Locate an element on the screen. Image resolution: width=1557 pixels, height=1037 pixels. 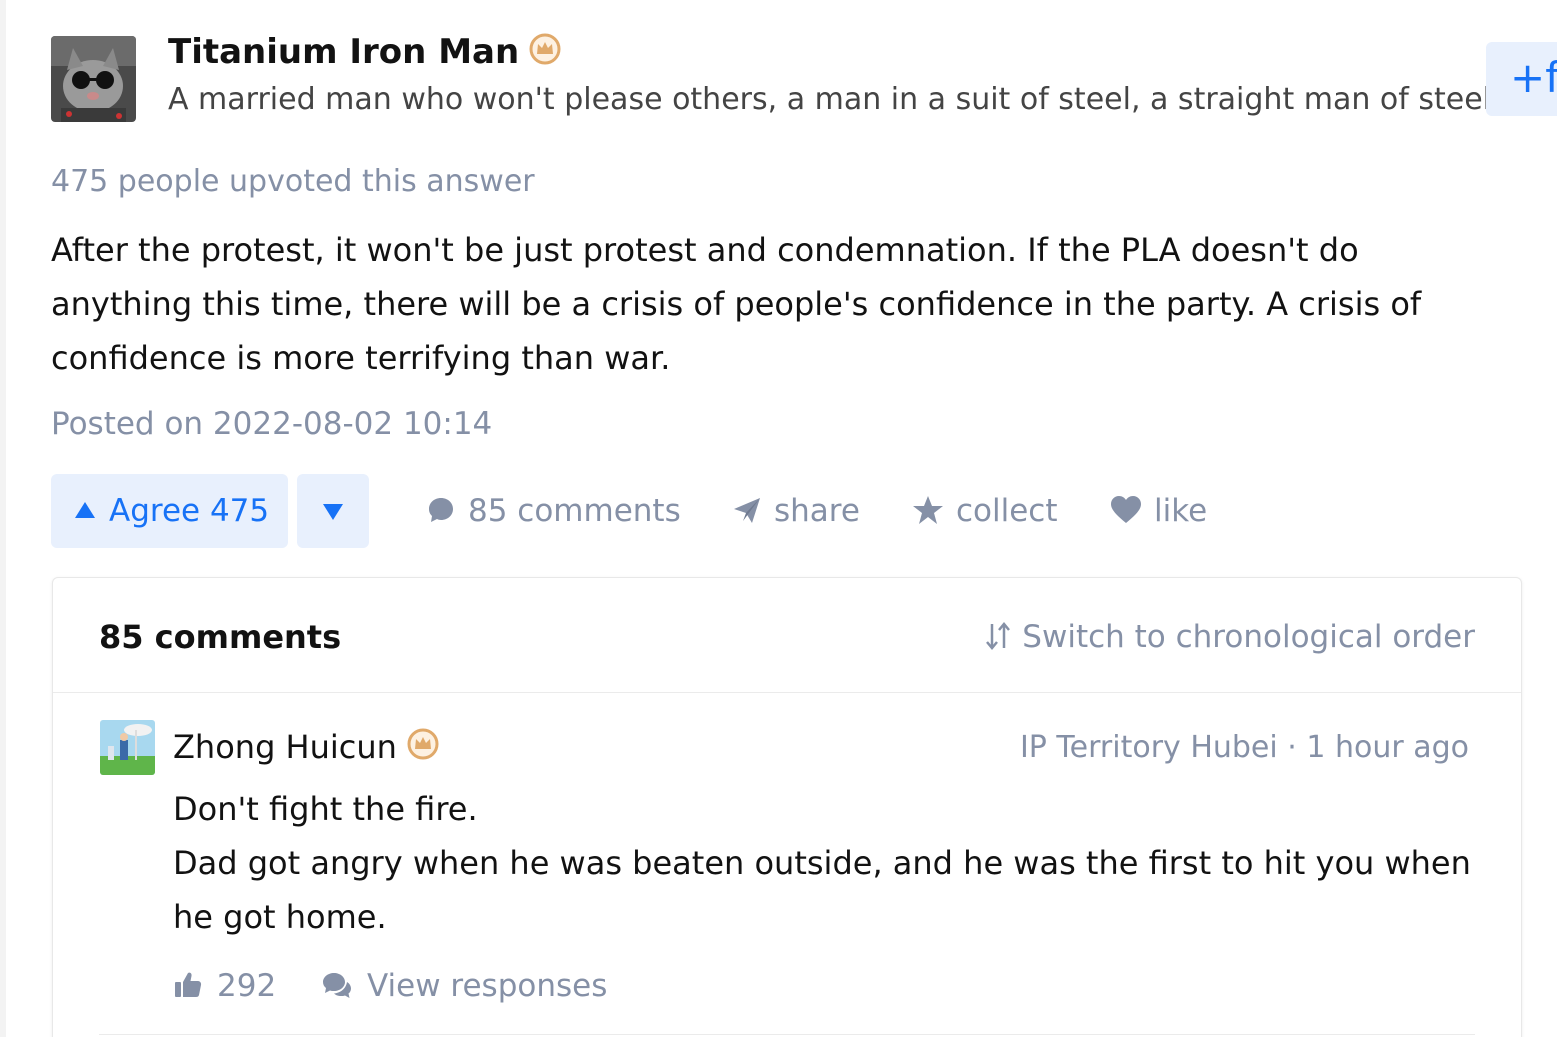
paper-plane-icon is located at coordinates (747, 510).